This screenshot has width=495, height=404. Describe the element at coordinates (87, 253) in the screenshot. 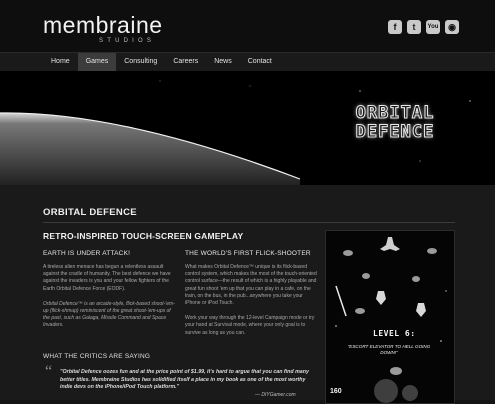

I see `column-heading: EARTH IS UNDER ATTACK!` at that location.